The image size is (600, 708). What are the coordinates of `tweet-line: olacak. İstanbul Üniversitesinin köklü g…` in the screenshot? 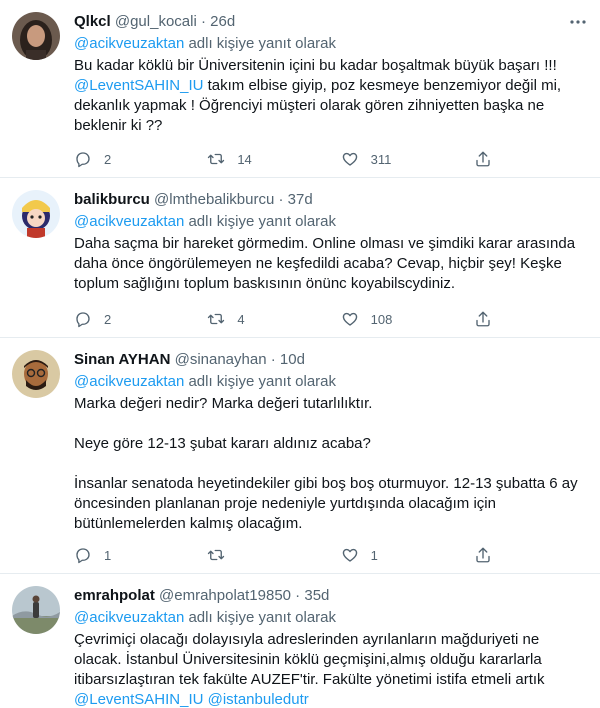 It's located at (308, 659).